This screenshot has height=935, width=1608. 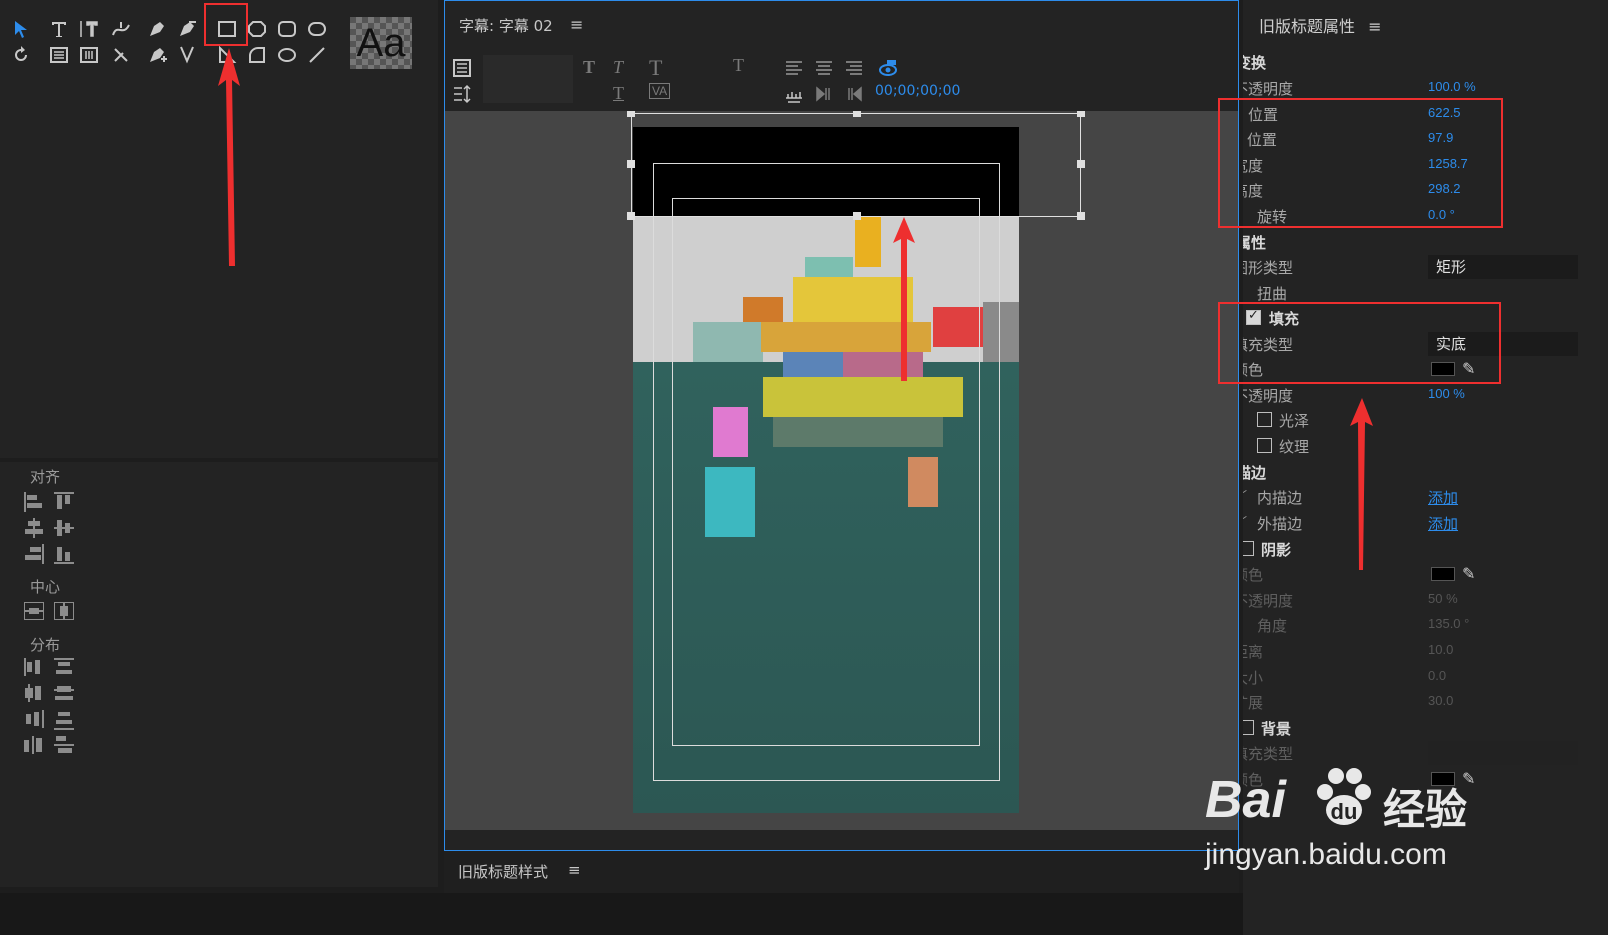 What do you see at coordinates (1425, 549) in the screenshot?
I see `shadow-section-header: ﹀ 阴影` at bounding box center [1425, 549].